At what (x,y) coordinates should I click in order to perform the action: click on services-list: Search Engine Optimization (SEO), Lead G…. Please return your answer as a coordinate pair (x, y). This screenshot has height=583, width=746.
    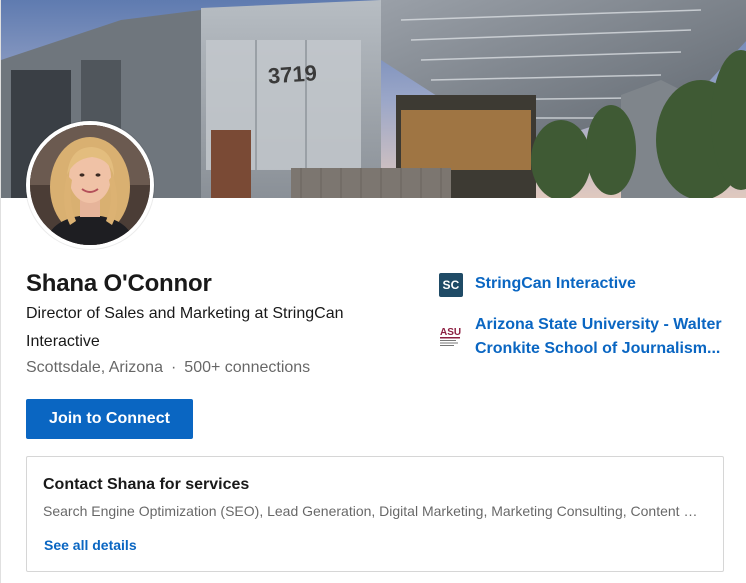
    Looking at the image, I should click on (376, 511).